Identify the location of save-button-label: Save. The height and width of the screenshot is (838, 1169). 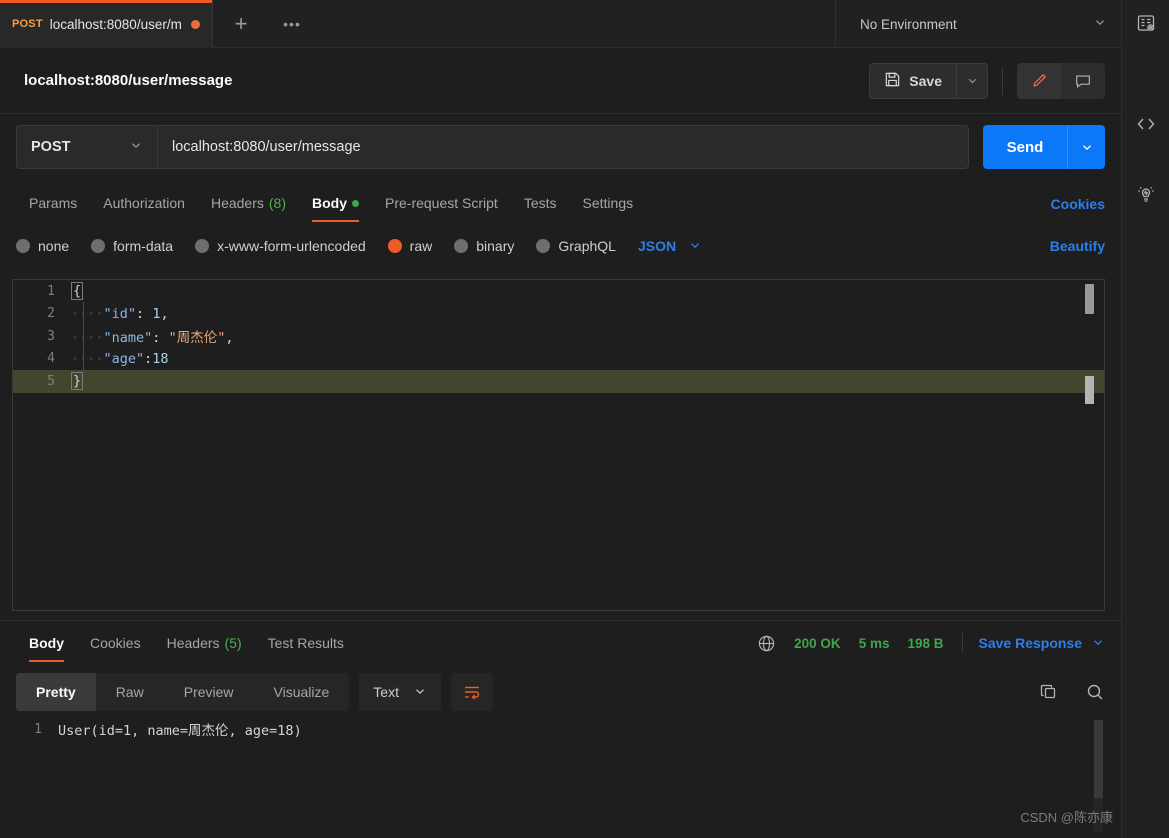
(925, 80).